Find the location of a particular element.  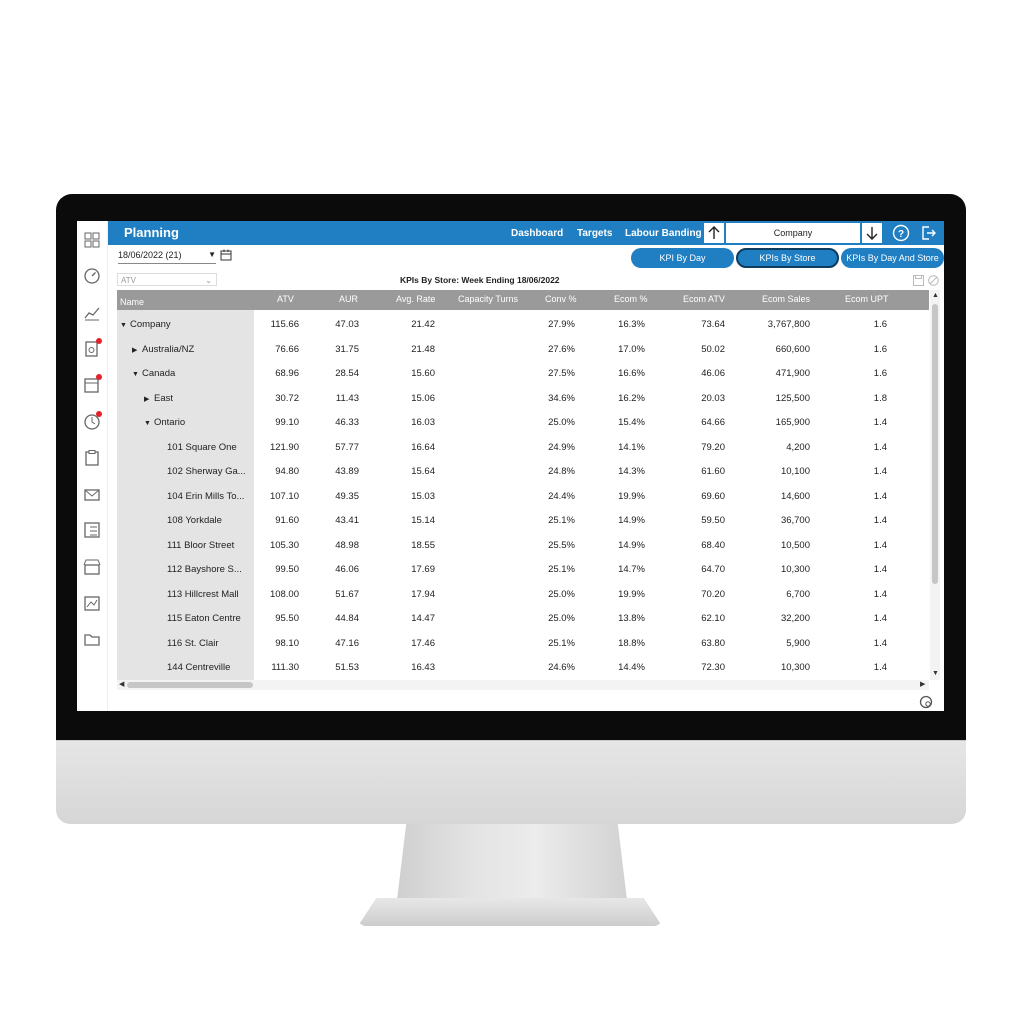

nav-targets: Targets is located at coordinates (594, 233).